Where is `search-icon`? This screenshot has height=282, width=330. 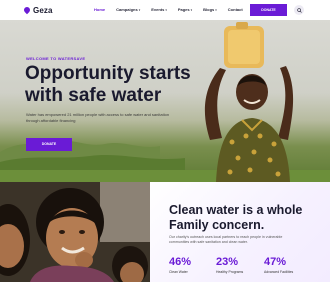 search-icon is located at coordinates (299, 10).